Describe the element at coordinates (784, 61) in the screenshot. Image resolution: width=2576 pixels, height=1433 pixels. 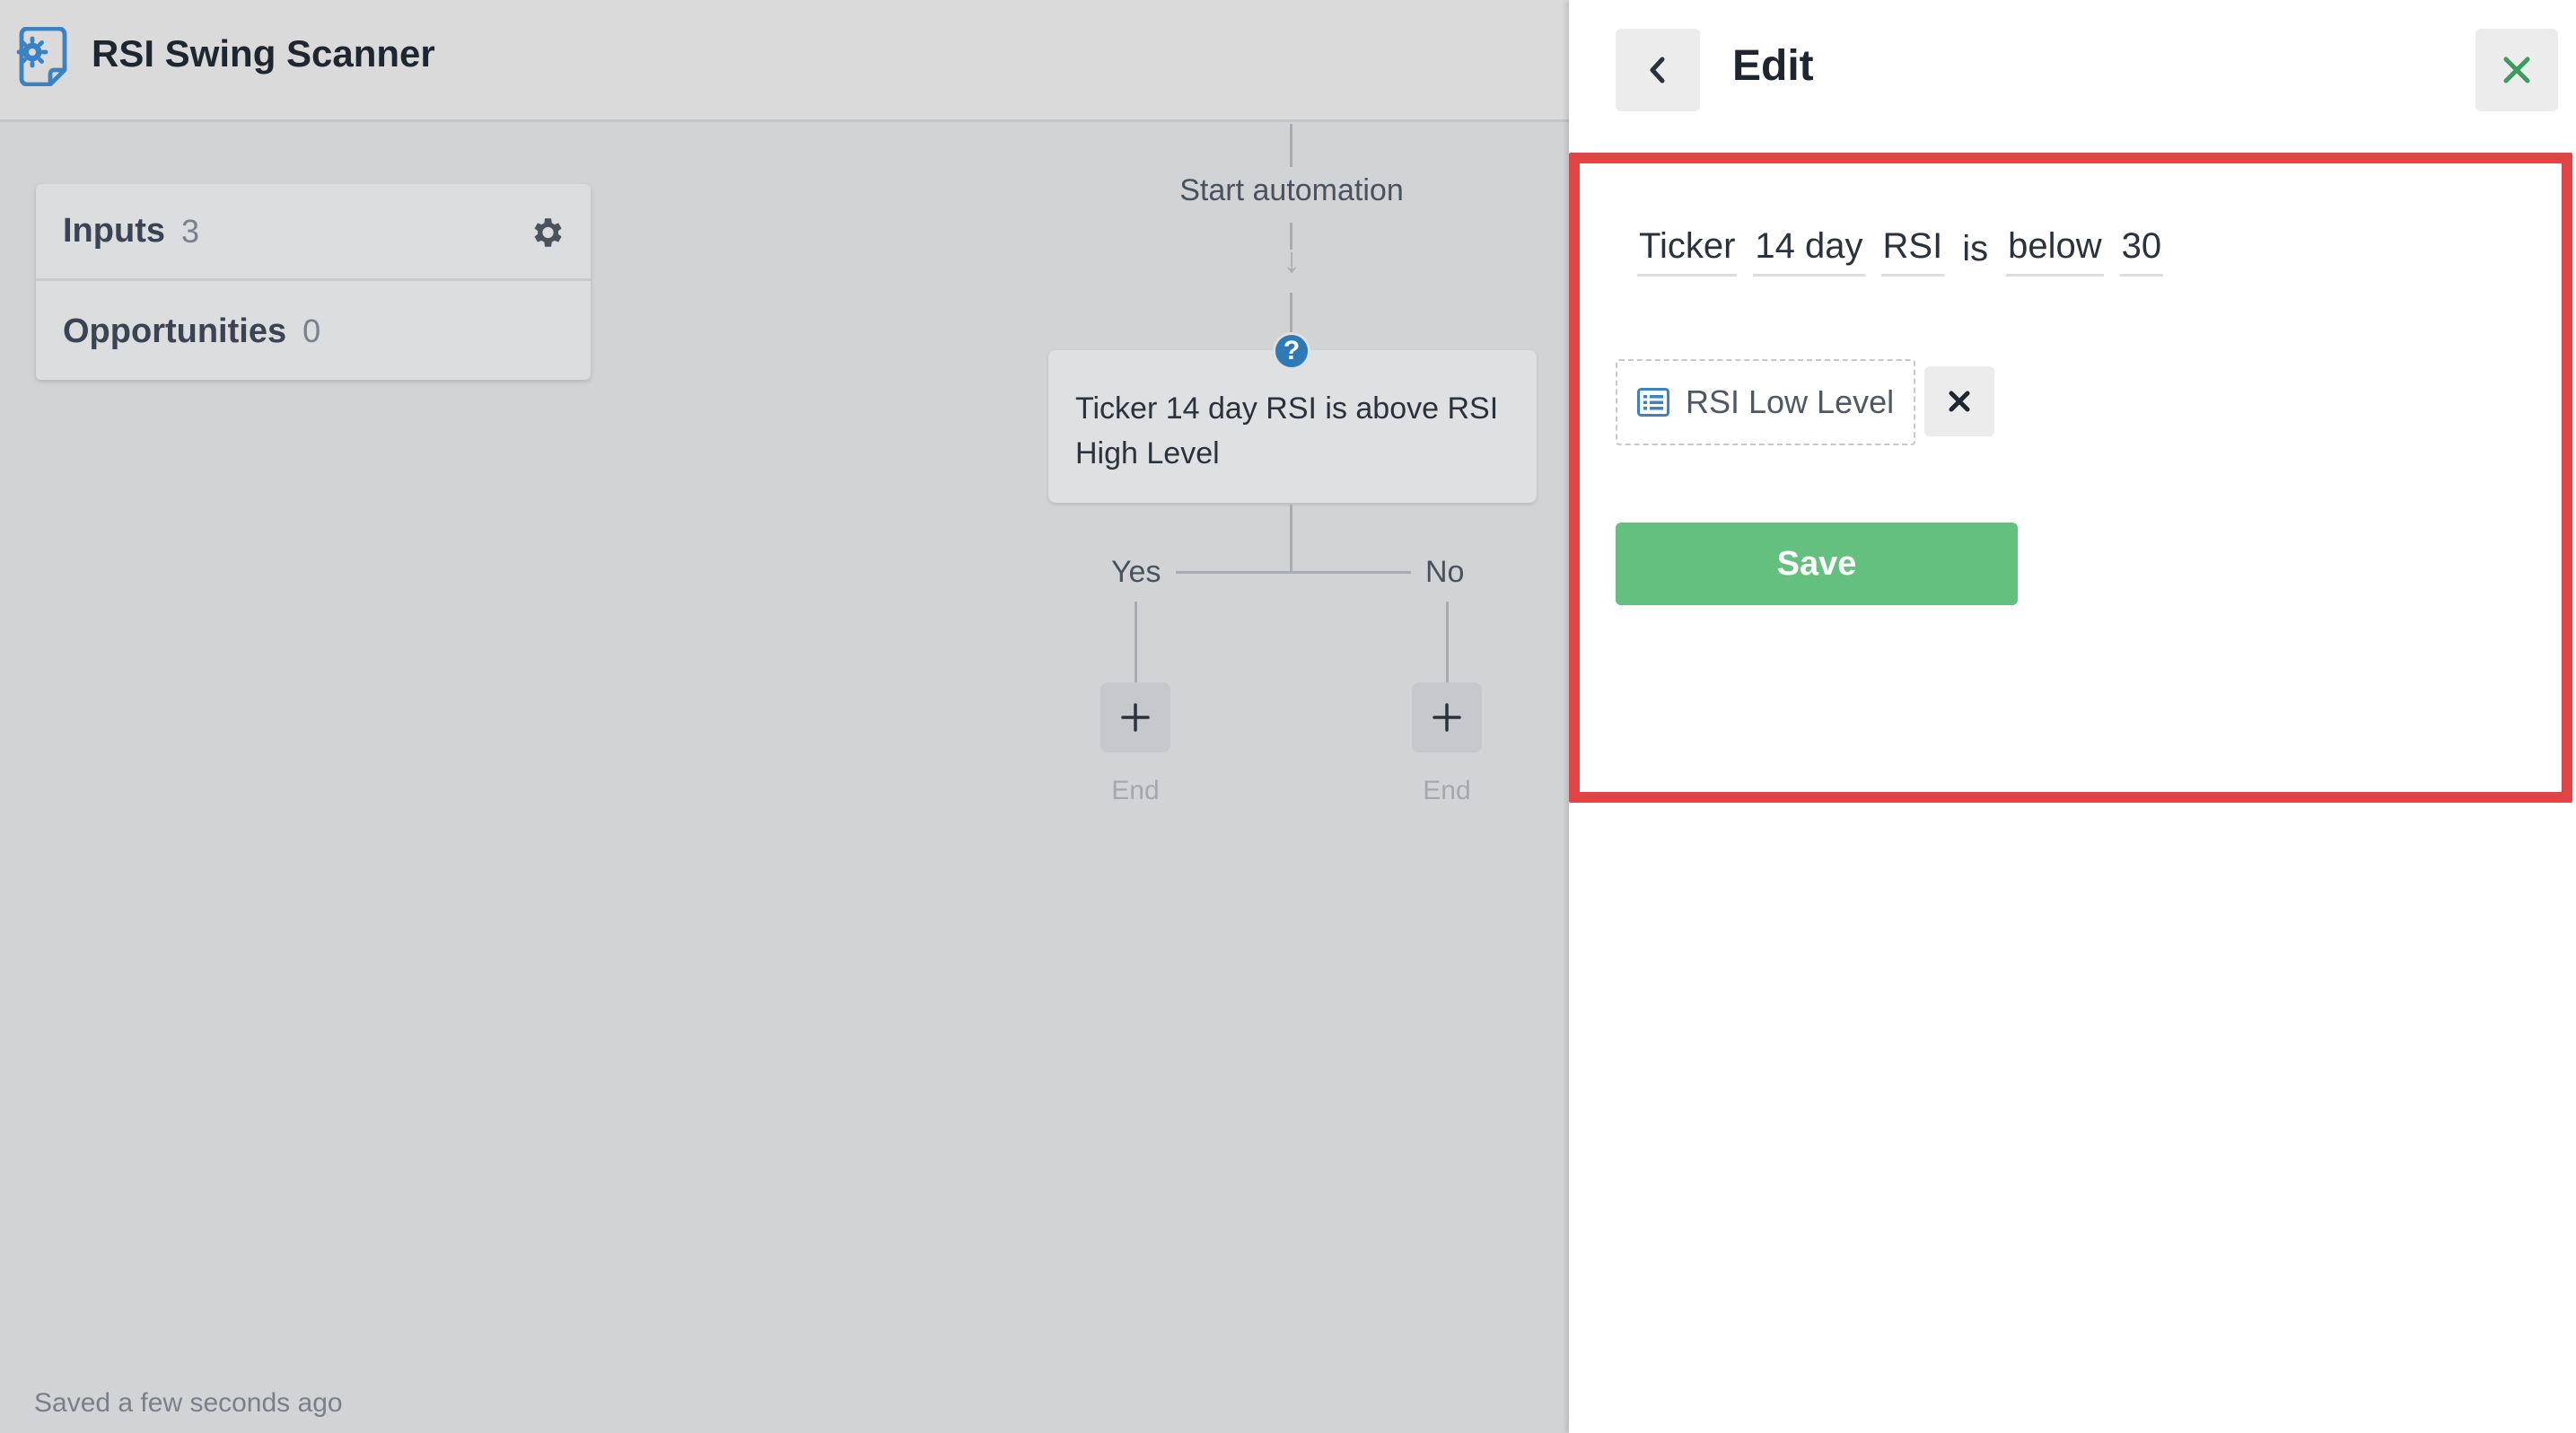
I see `top-bar: RSI Swing Scanner` at that location.